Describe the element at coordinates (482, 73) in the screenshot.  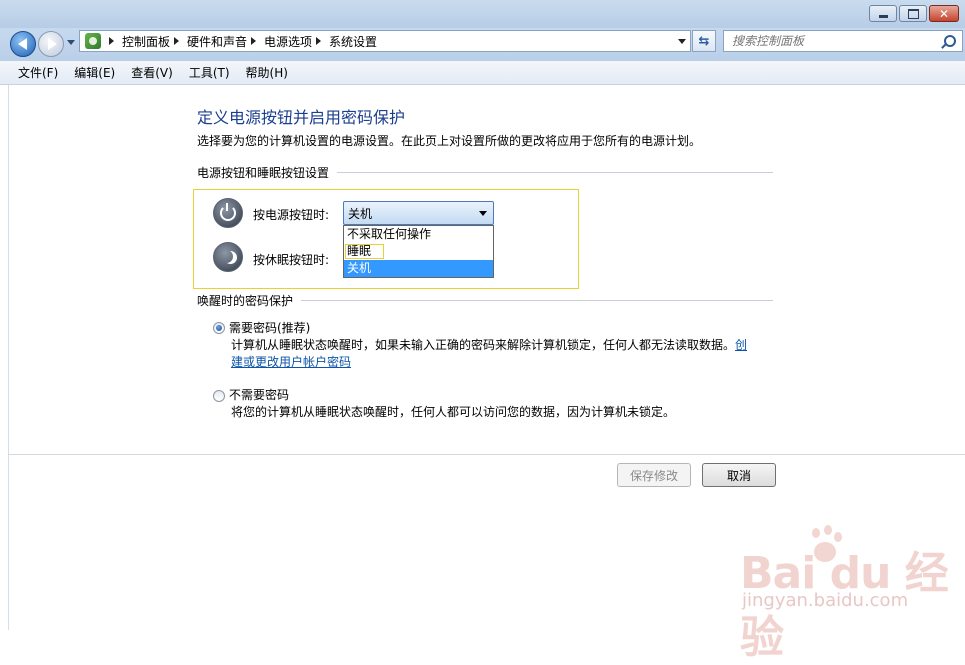
I see `menu-bar: 文件(F) 编辑(E) 查看(V) 工具(T) 帮助(H)` at that location.